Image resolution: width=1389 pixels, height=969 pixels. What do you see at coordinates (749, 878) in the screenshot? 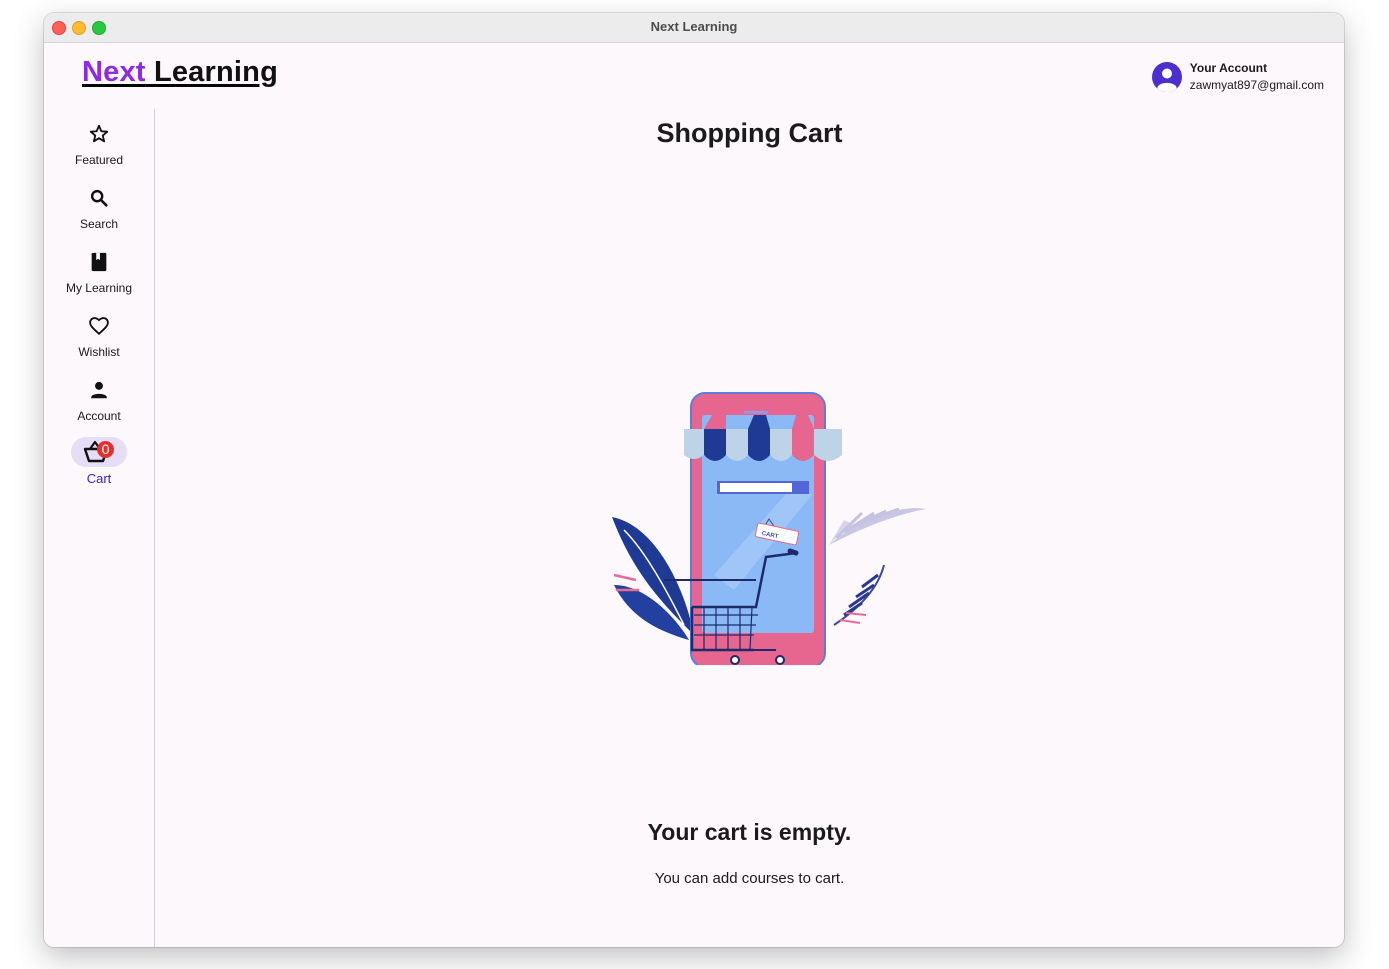
I see `empty-cart-subtitle: You can add courses to cart.` at bounding box center [749, 878].